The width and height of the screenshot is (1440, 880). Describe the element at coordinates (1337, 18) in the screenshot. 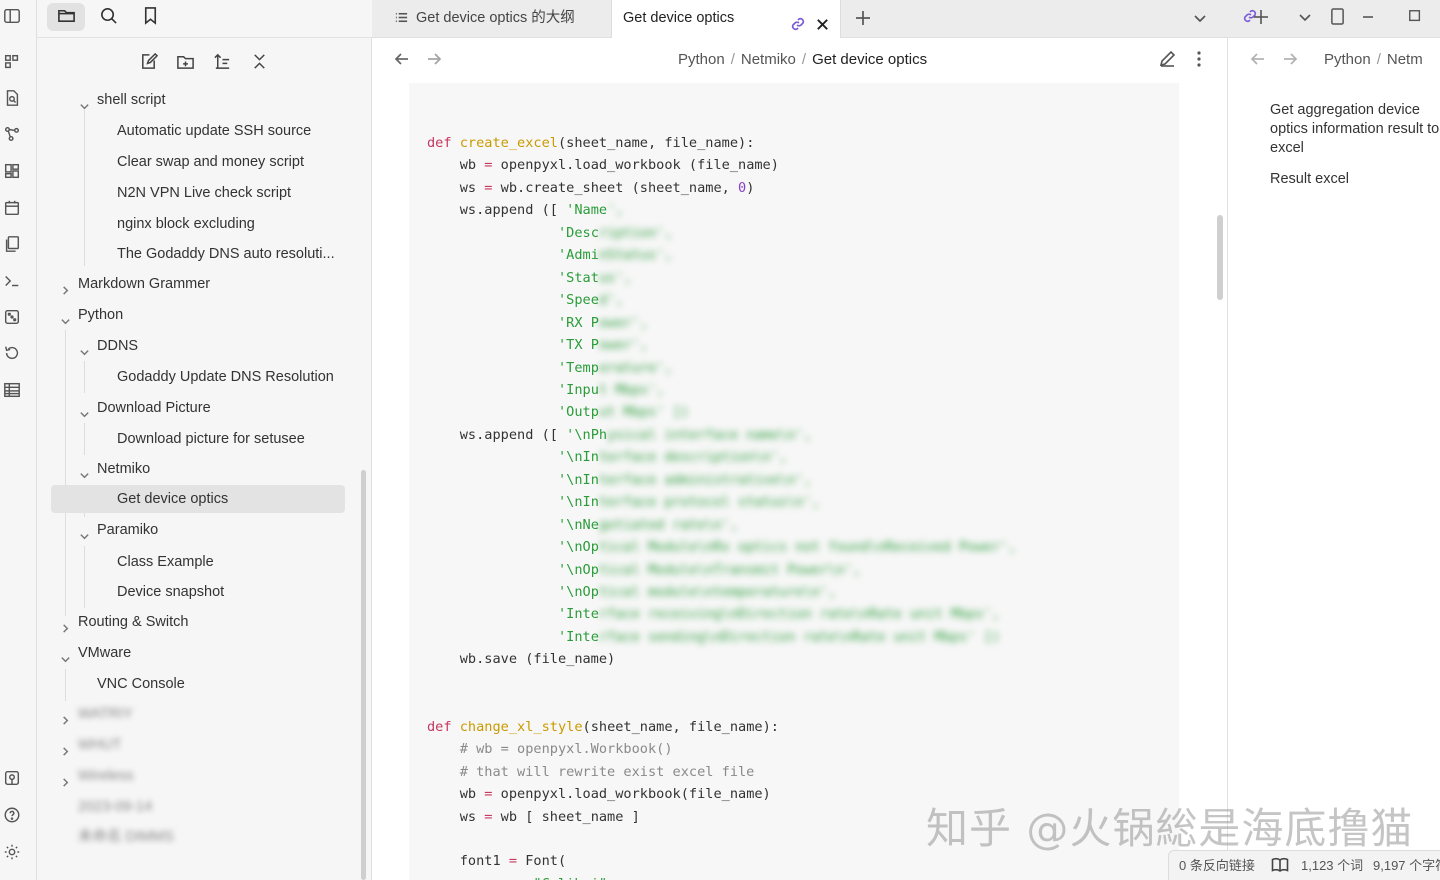

I see `tablet-icon` at that location.